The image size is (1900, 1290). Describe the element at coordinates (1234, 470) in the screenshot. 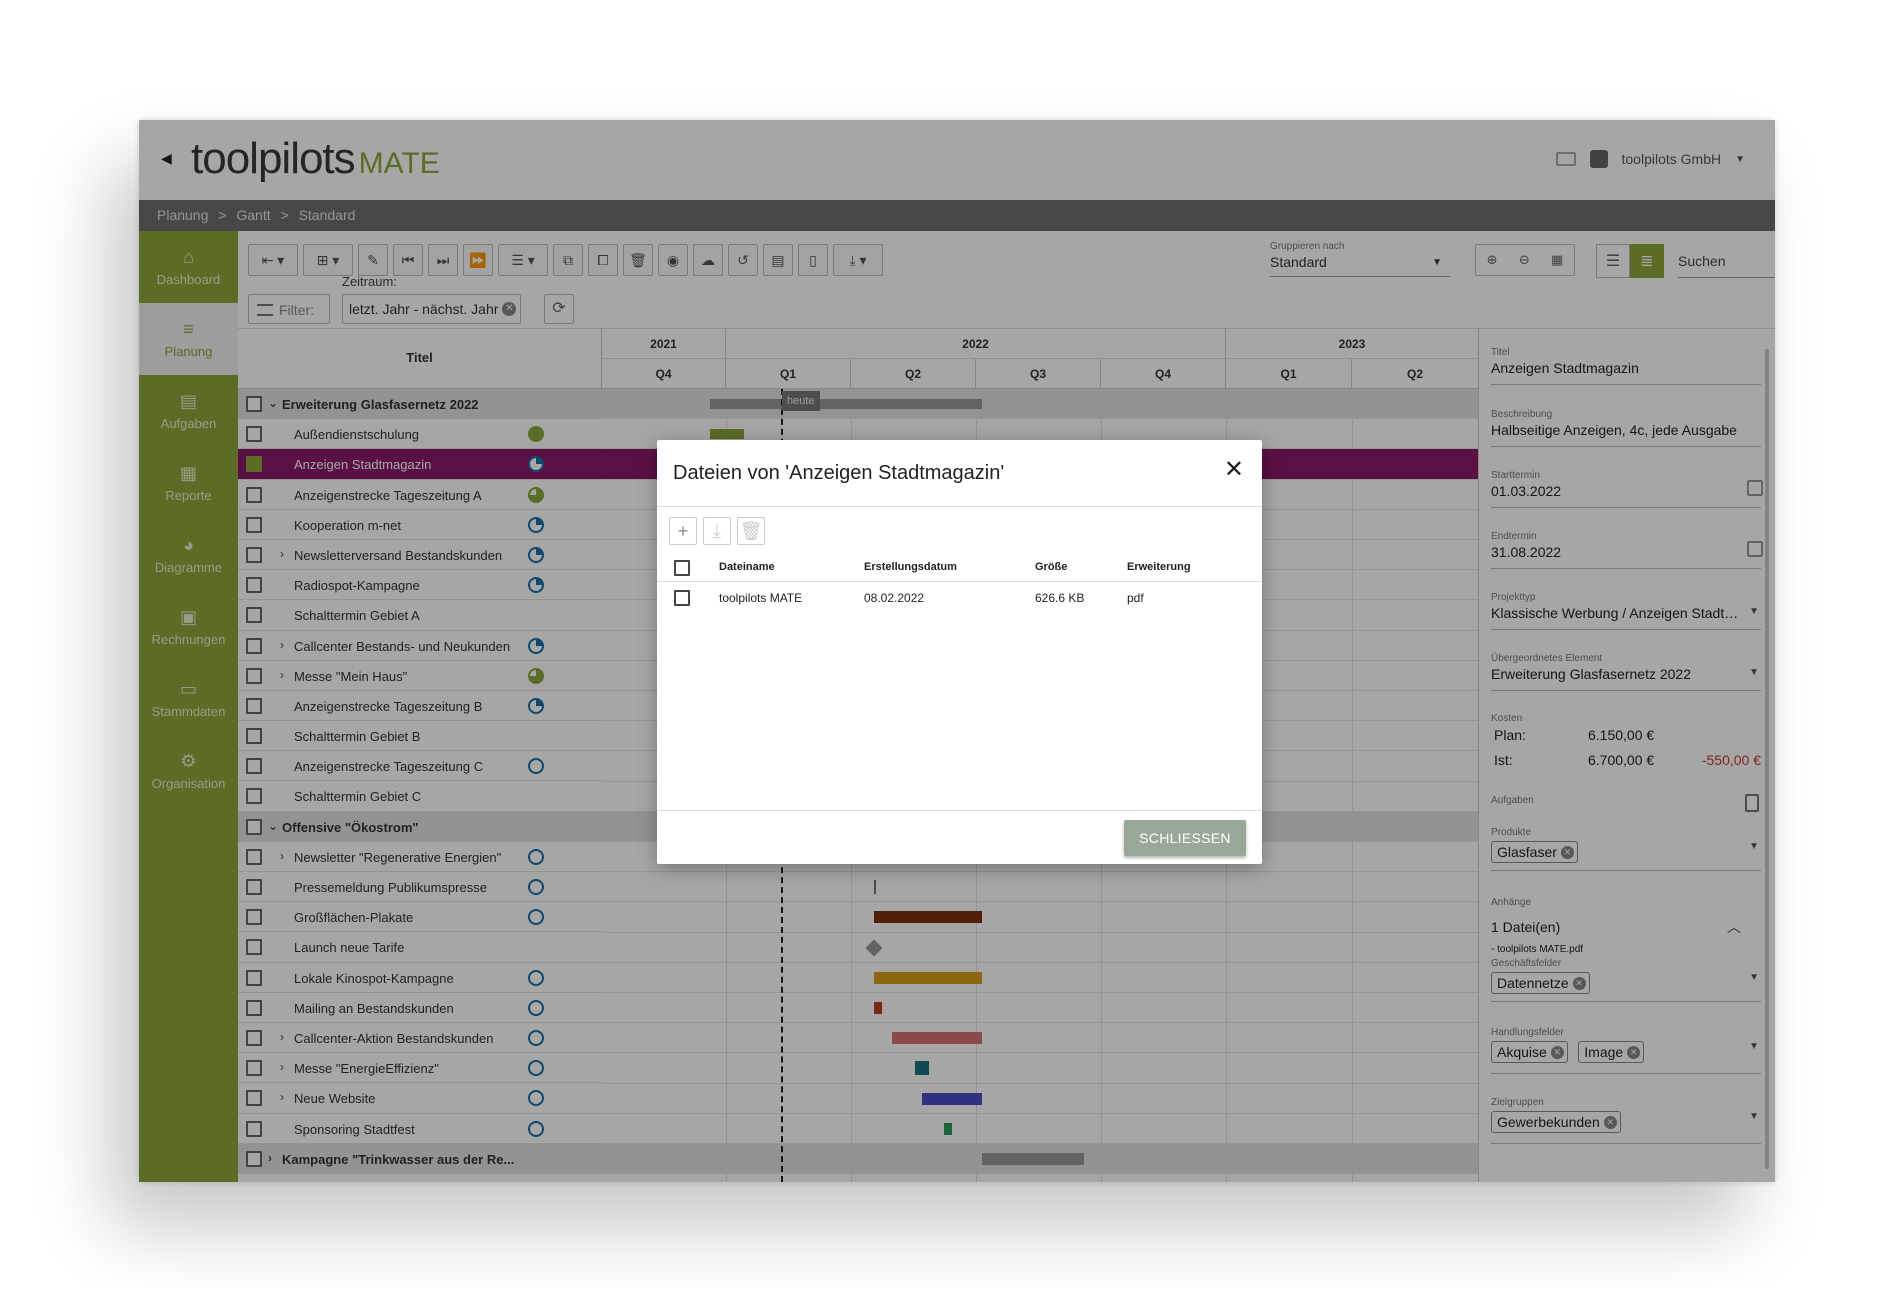

I see `close-icon: ✕` at that location.